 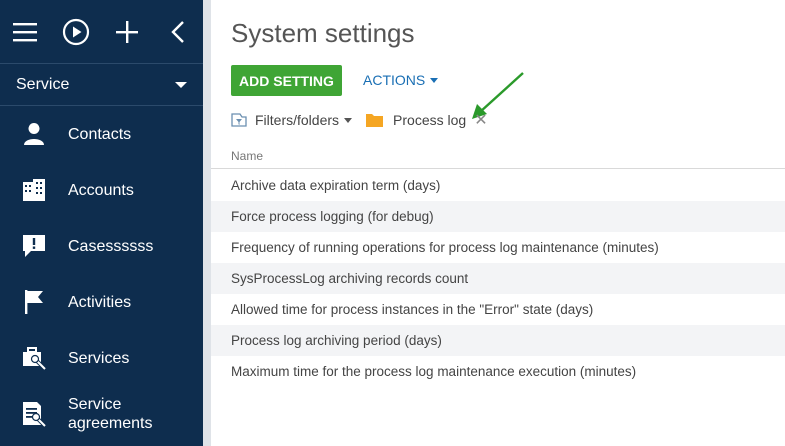 I want to click on workplace-selector: Service, so click(x=101, y=85).